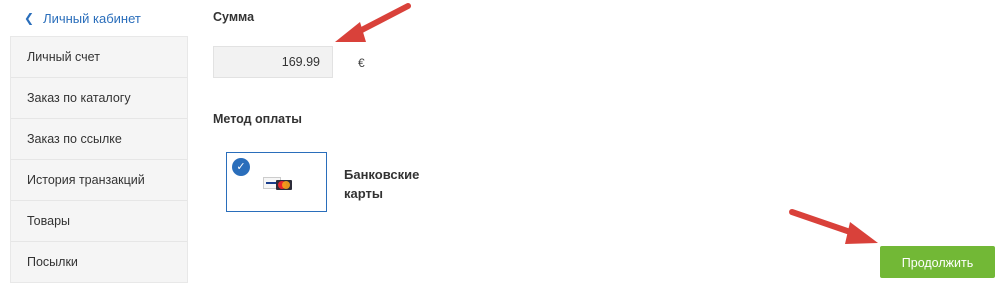  I want to click on sum-label: Сумма, so click(234, 17).